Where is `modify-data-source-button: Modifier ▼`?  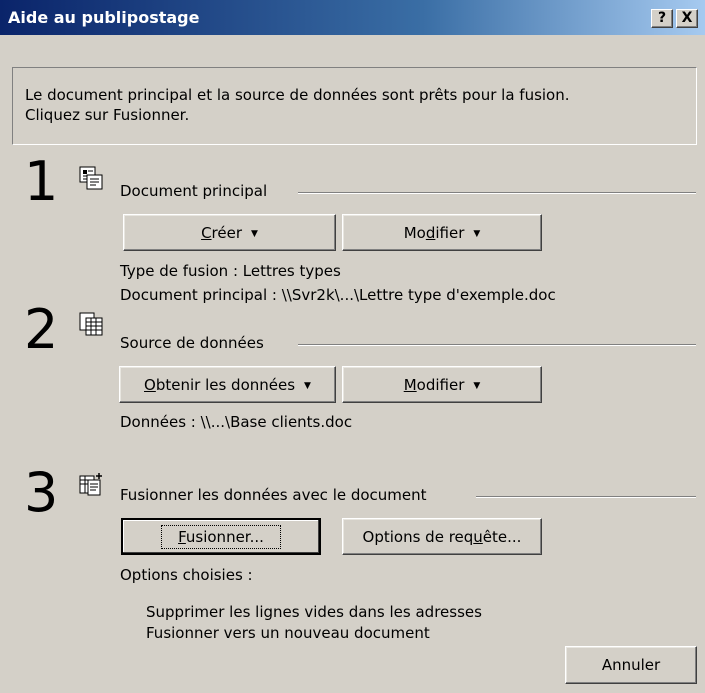 modify-data-source-button: Modifier ▼ is located at coordinates (442, 384).